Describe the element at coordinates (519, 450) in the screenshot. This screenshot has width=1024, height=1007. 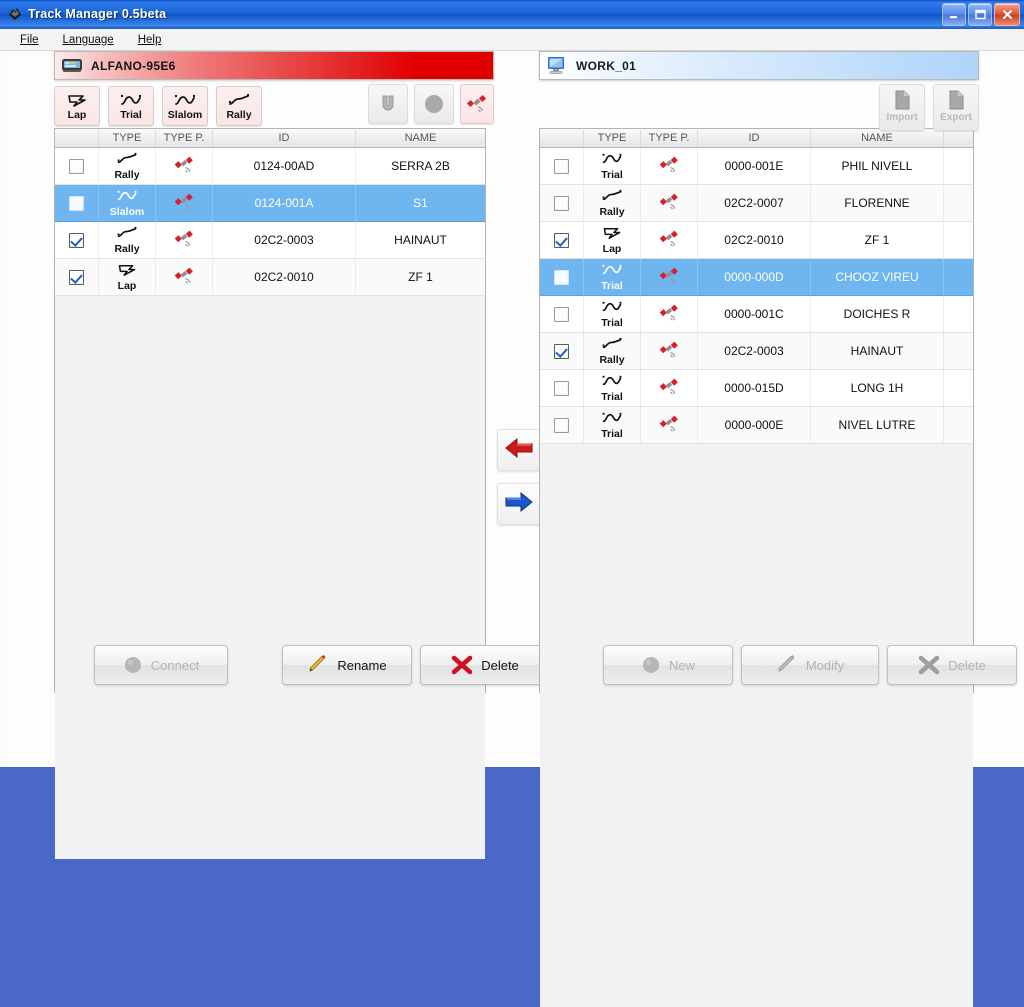
I see `transfer-to-left-button` at that location.